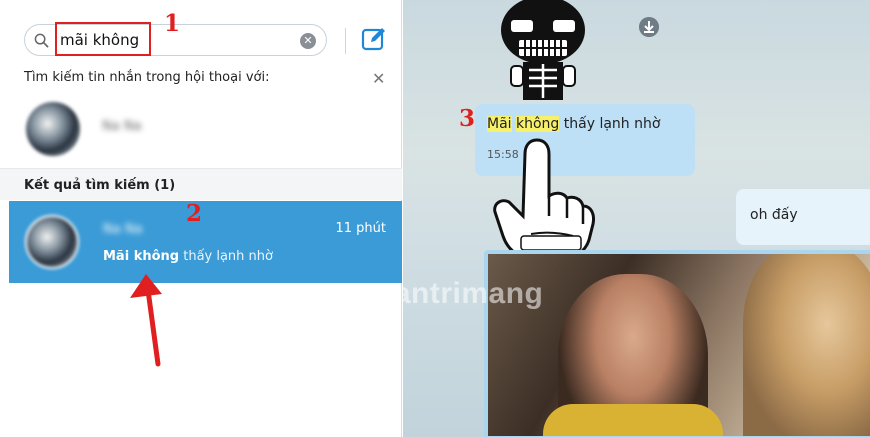 Image resolution: width=870 pixels, height=437 pixels. Describe the element at coordinates (41, 40) in the screenshot. I see `search-icon` at that location.